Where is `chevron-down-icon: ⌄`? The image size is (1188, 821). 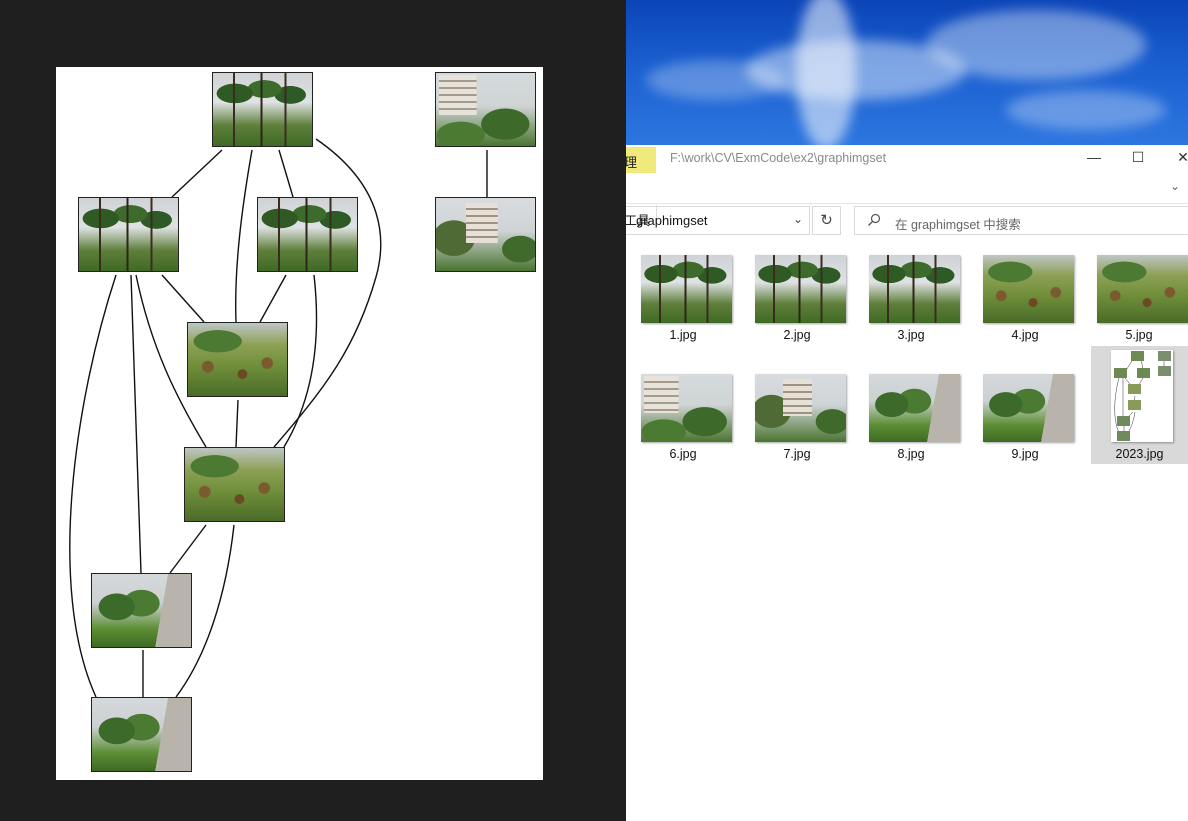
chevron-down-icon: ⌄ is located at coordinates (798, 219).